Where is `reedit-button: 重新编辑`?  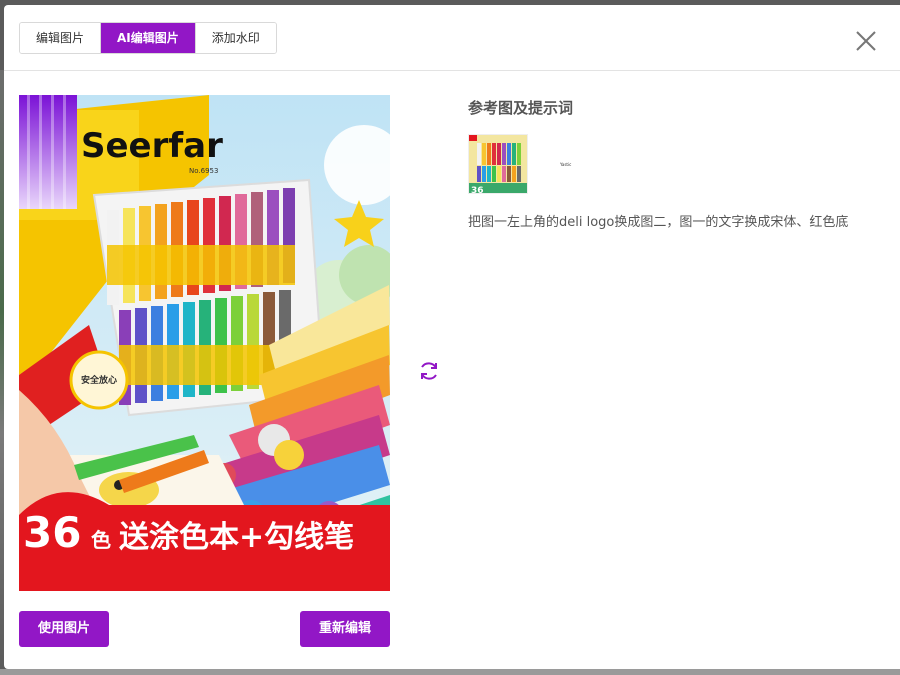
reedit-button: 重新编辑 is located at coordinates (345, 629).